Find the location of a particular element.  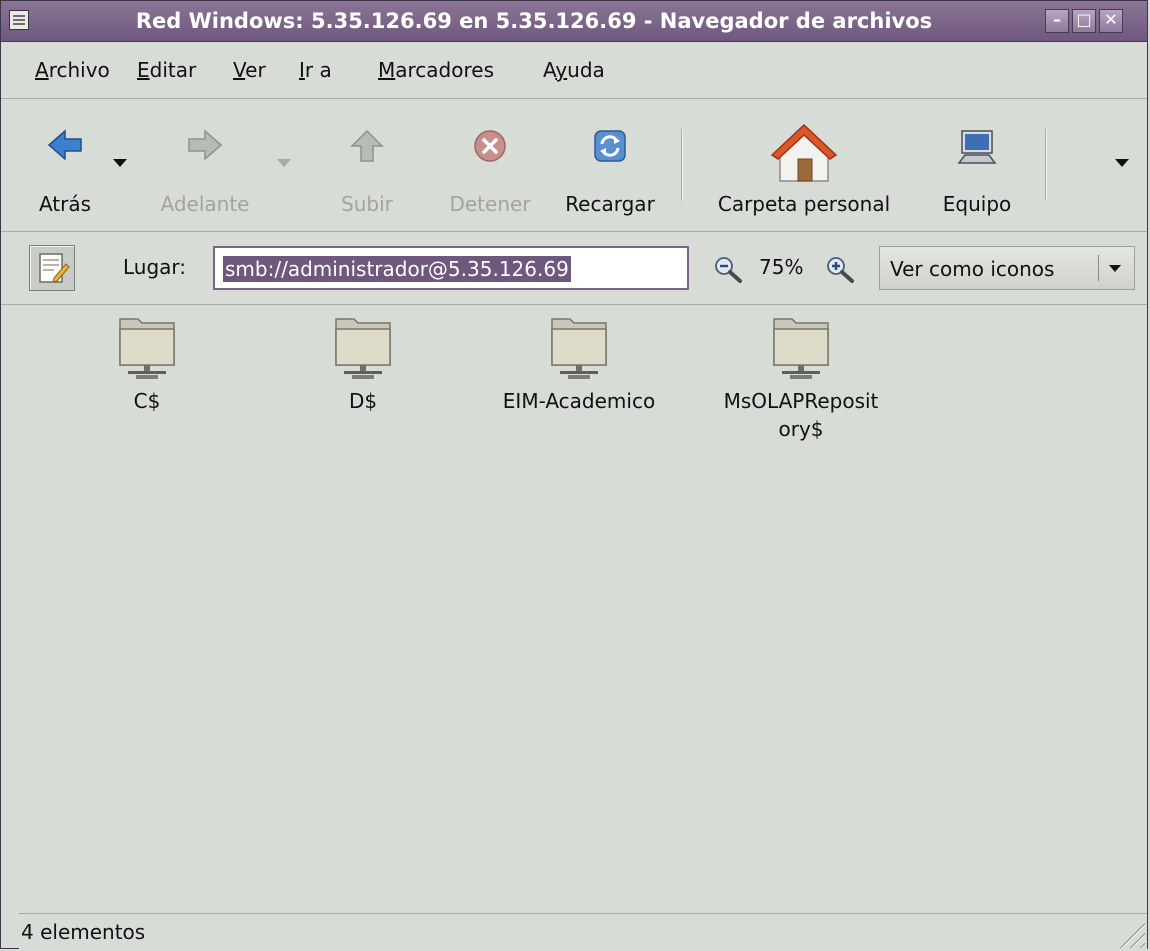

zoom-out-icon is located at coordinates (728, 269).